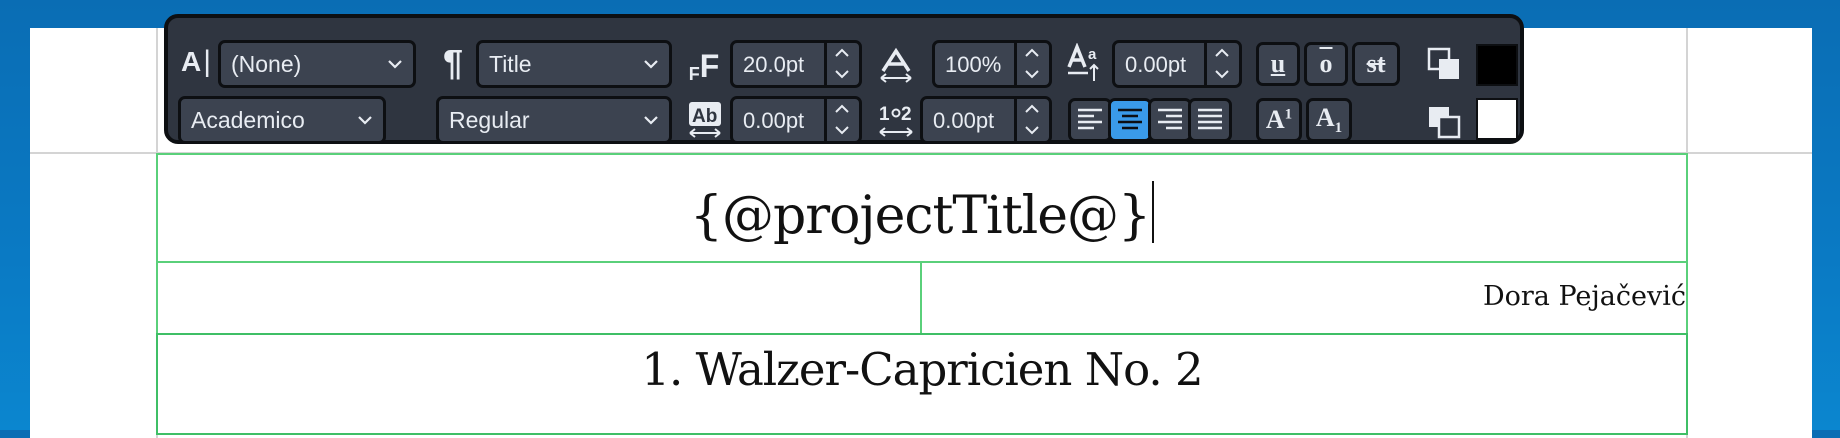  I want to click on superscript-icon: A1, so click(1279, 119).